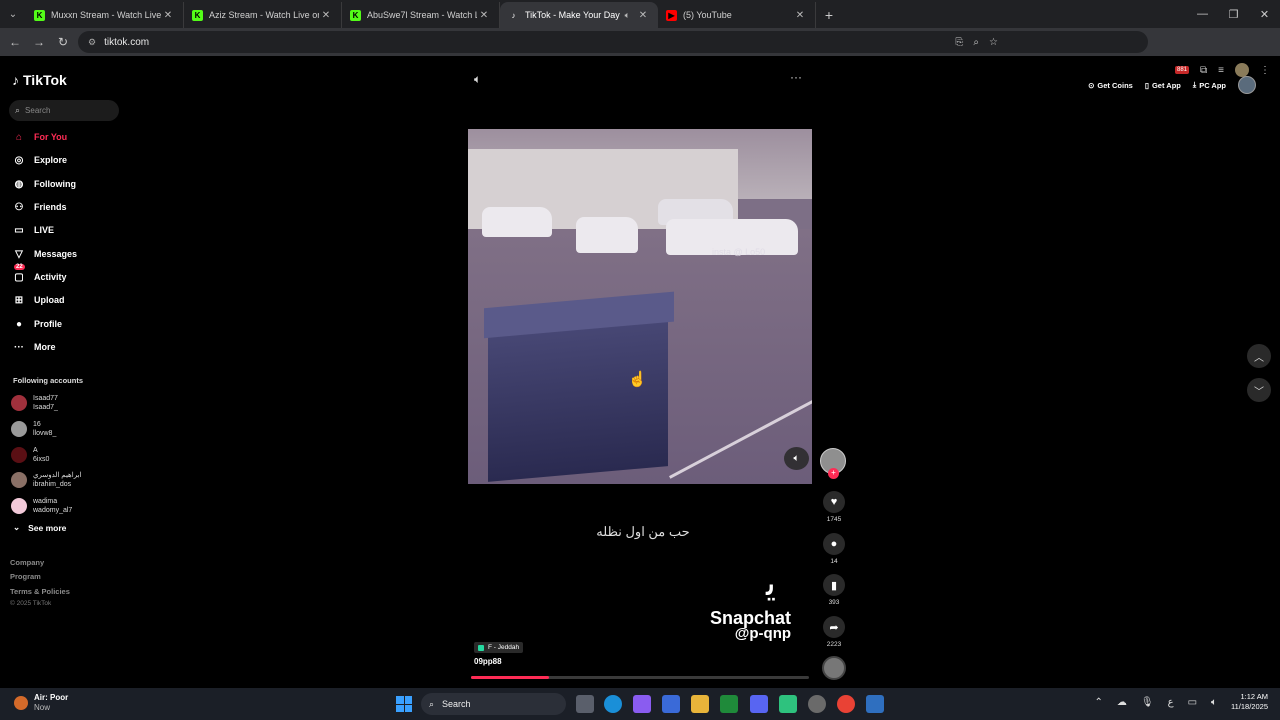 This screenshot has height=720, width=1280. What do you see at coordinates (834, 632) in the screenshot?
I see `share-button: ➦ 2223` at bounding box center [834, 632].